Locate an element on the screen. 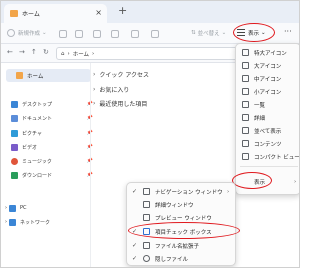 The width and height of the screenshot is (320, 268). menu-item-label: 中アイコン is located at coordinates (268, 79).